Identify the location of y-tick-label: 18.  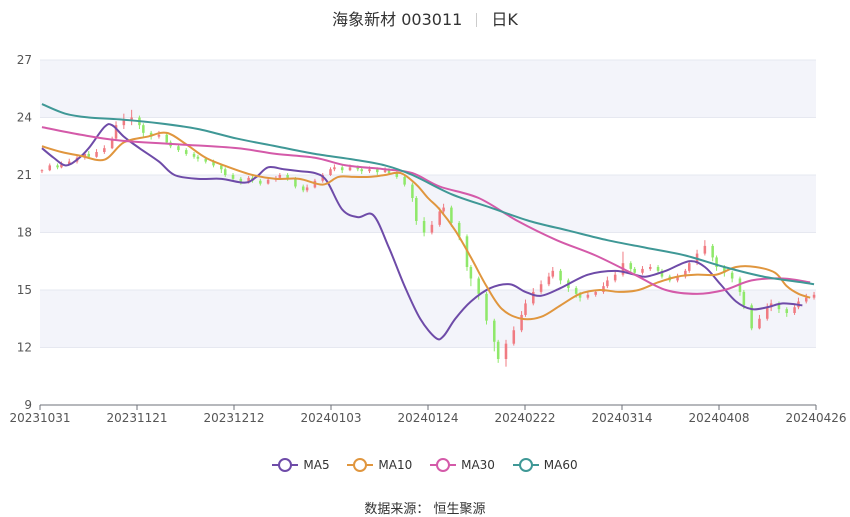
(24, 233).